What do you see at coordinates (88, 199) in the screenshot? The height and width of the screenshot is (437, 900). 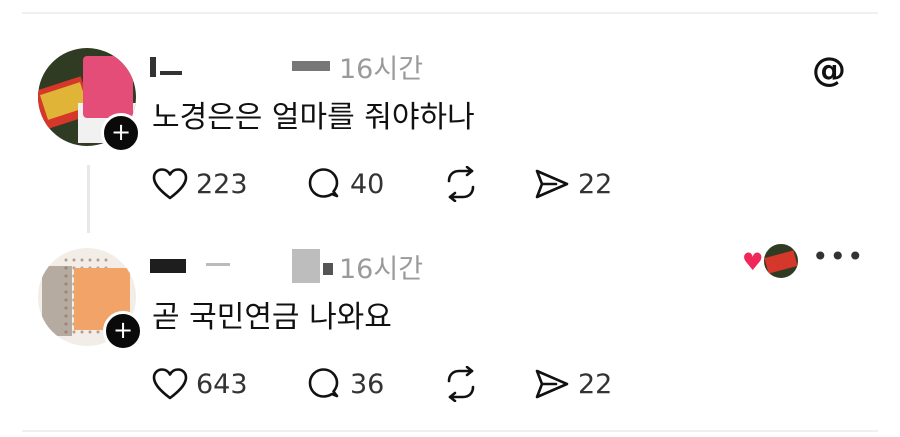 I see `thread-connector-line` at bounding box center [88, 199].